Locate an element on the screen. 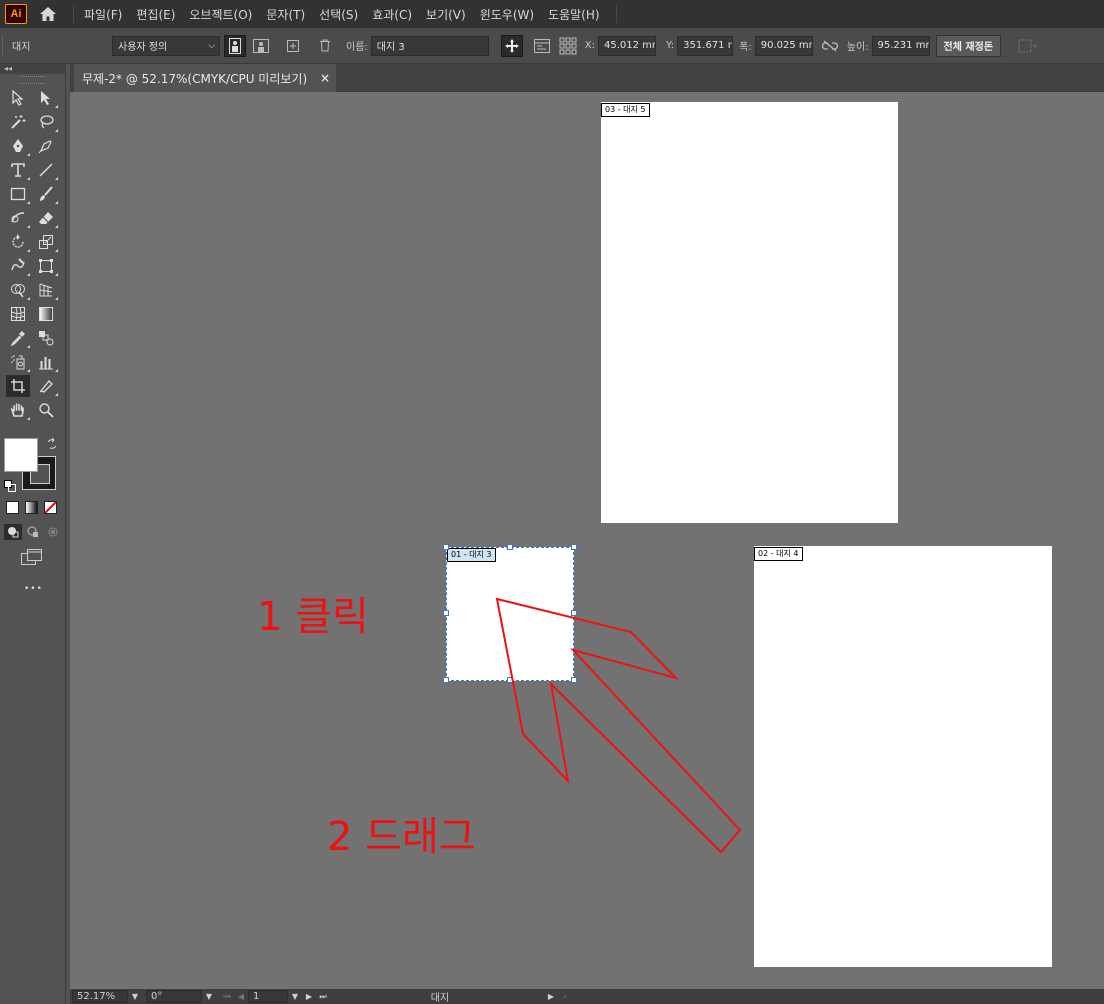 This screenshot has width=1104, height=1004. perspective-grid-tool-icon is located at coordinates (46, 290).